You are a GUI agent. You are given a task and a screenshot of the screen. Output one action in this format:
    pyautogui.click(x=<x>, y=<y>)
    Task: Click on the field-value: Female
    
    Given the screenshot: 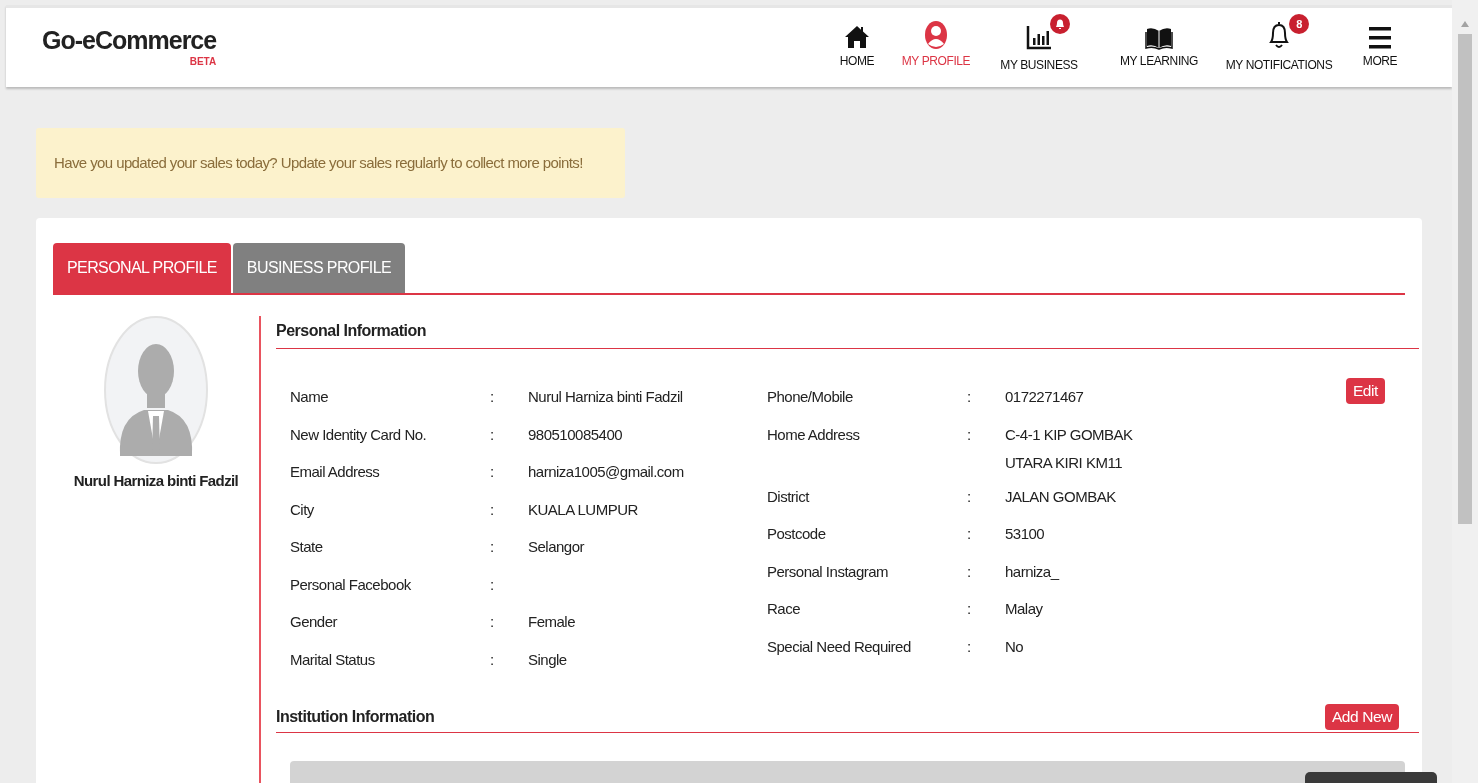 What is the action you would take?
    pyautogui.click(x=552, y=622)
    